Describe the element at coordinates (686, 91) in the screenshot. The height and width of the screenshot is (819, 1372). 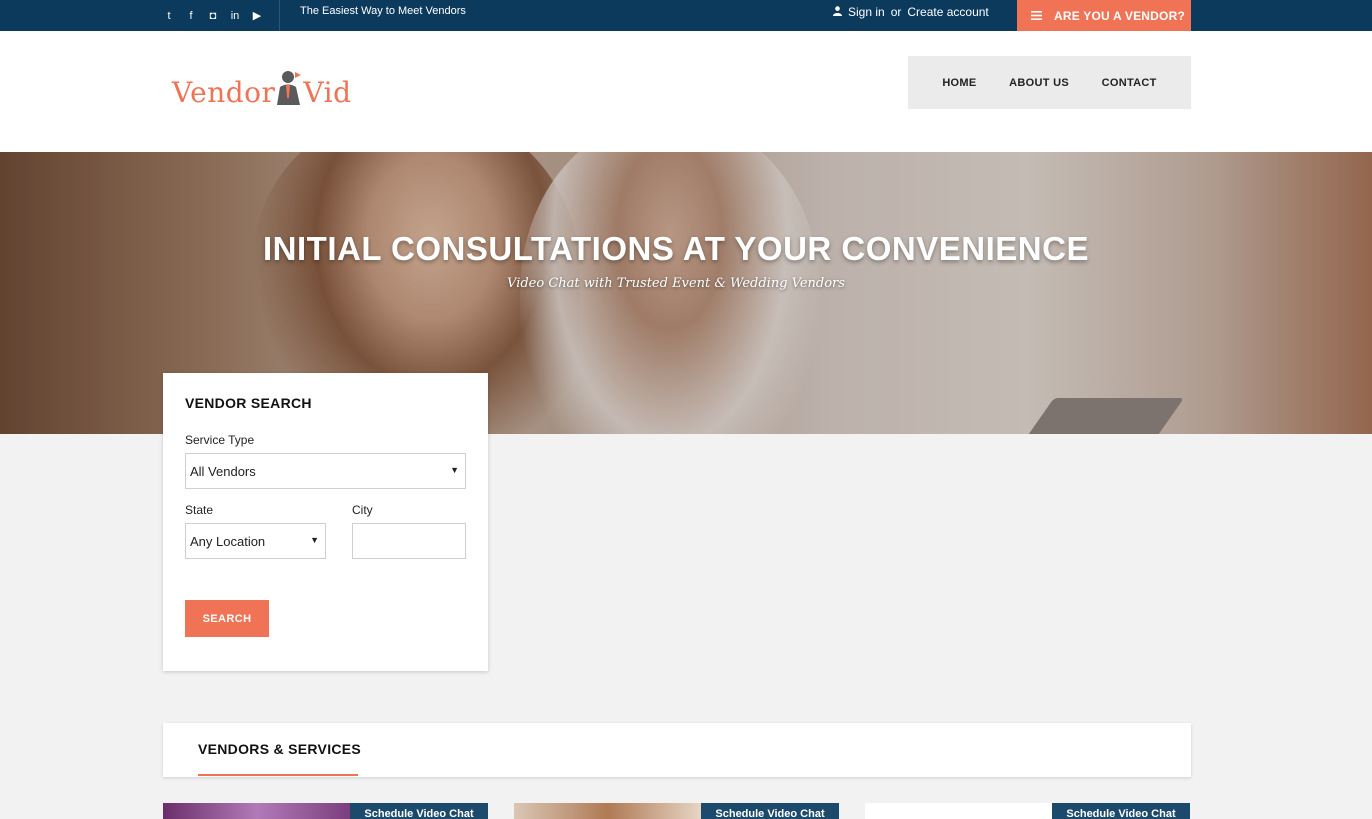
I see `site-header: Vendor Vid HOME ABOUT US CONTACT` at that location.